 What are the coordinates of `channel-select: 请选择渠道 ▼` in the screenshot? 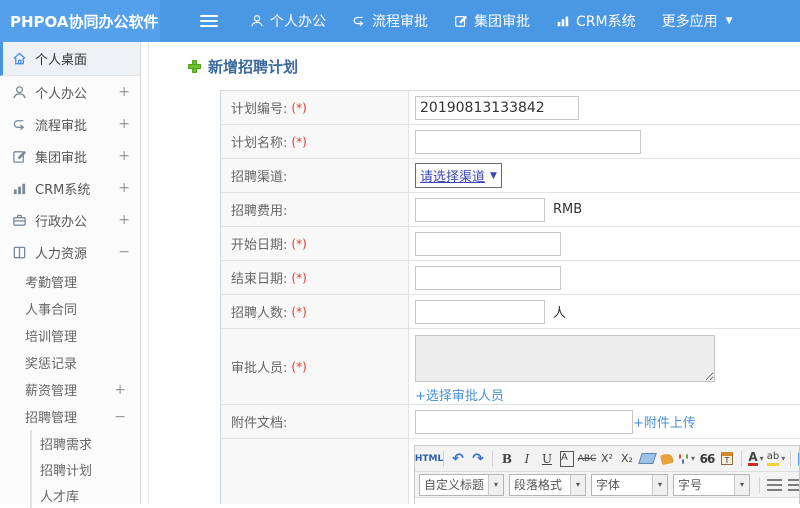 It's located at (458, 175).